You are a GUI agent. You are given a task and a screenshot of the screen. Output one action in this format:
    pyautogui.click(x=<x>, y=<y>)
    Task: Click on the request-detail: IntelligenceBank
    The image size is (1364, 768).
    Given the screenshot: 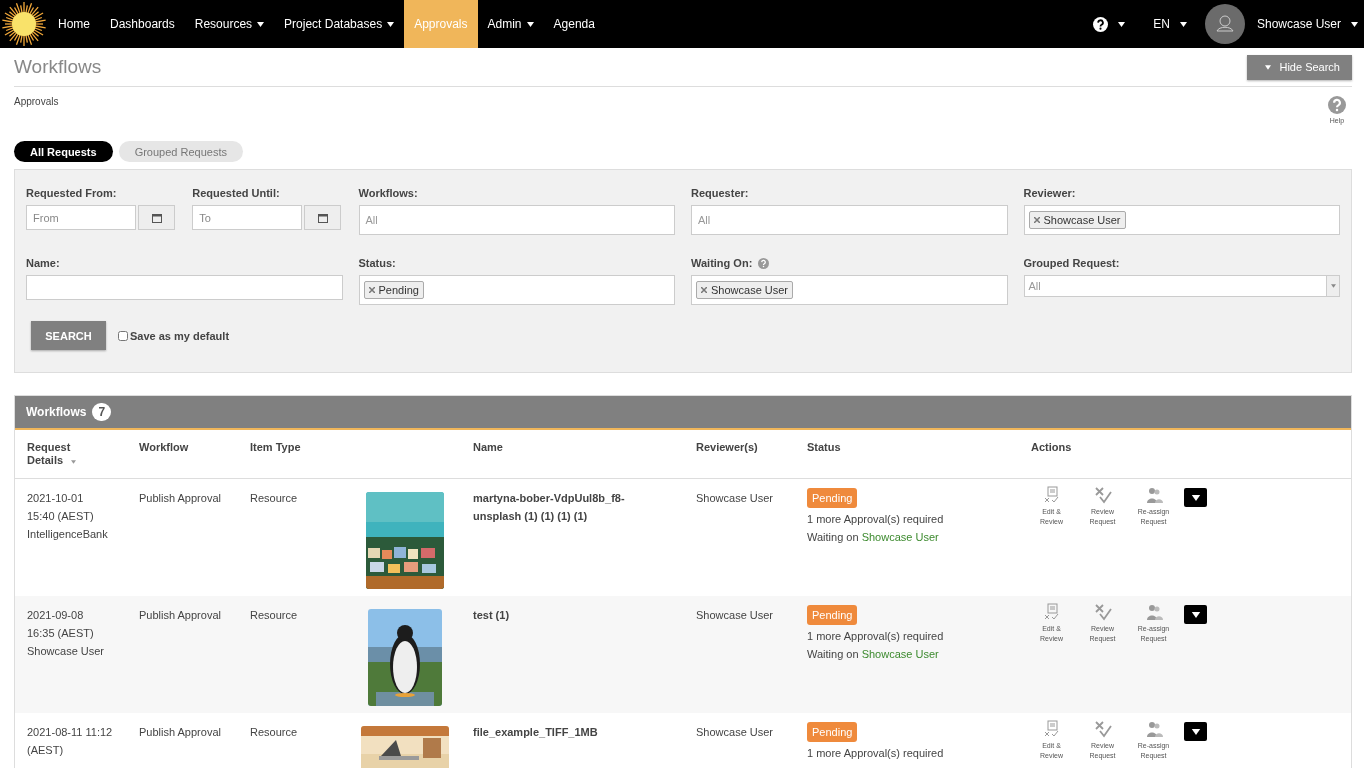 What is the action you would take?
    pyautogui.click(x=67, y=534)
    